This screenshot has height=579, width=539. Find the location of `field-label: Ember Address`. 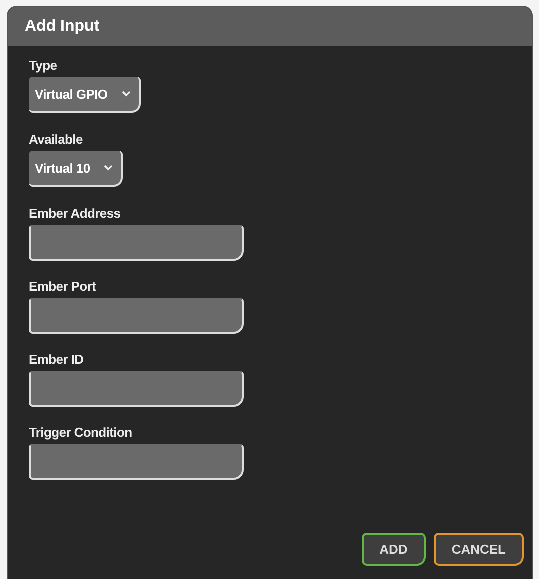

field-label: Ember Address is located at coordinates (75, 214).